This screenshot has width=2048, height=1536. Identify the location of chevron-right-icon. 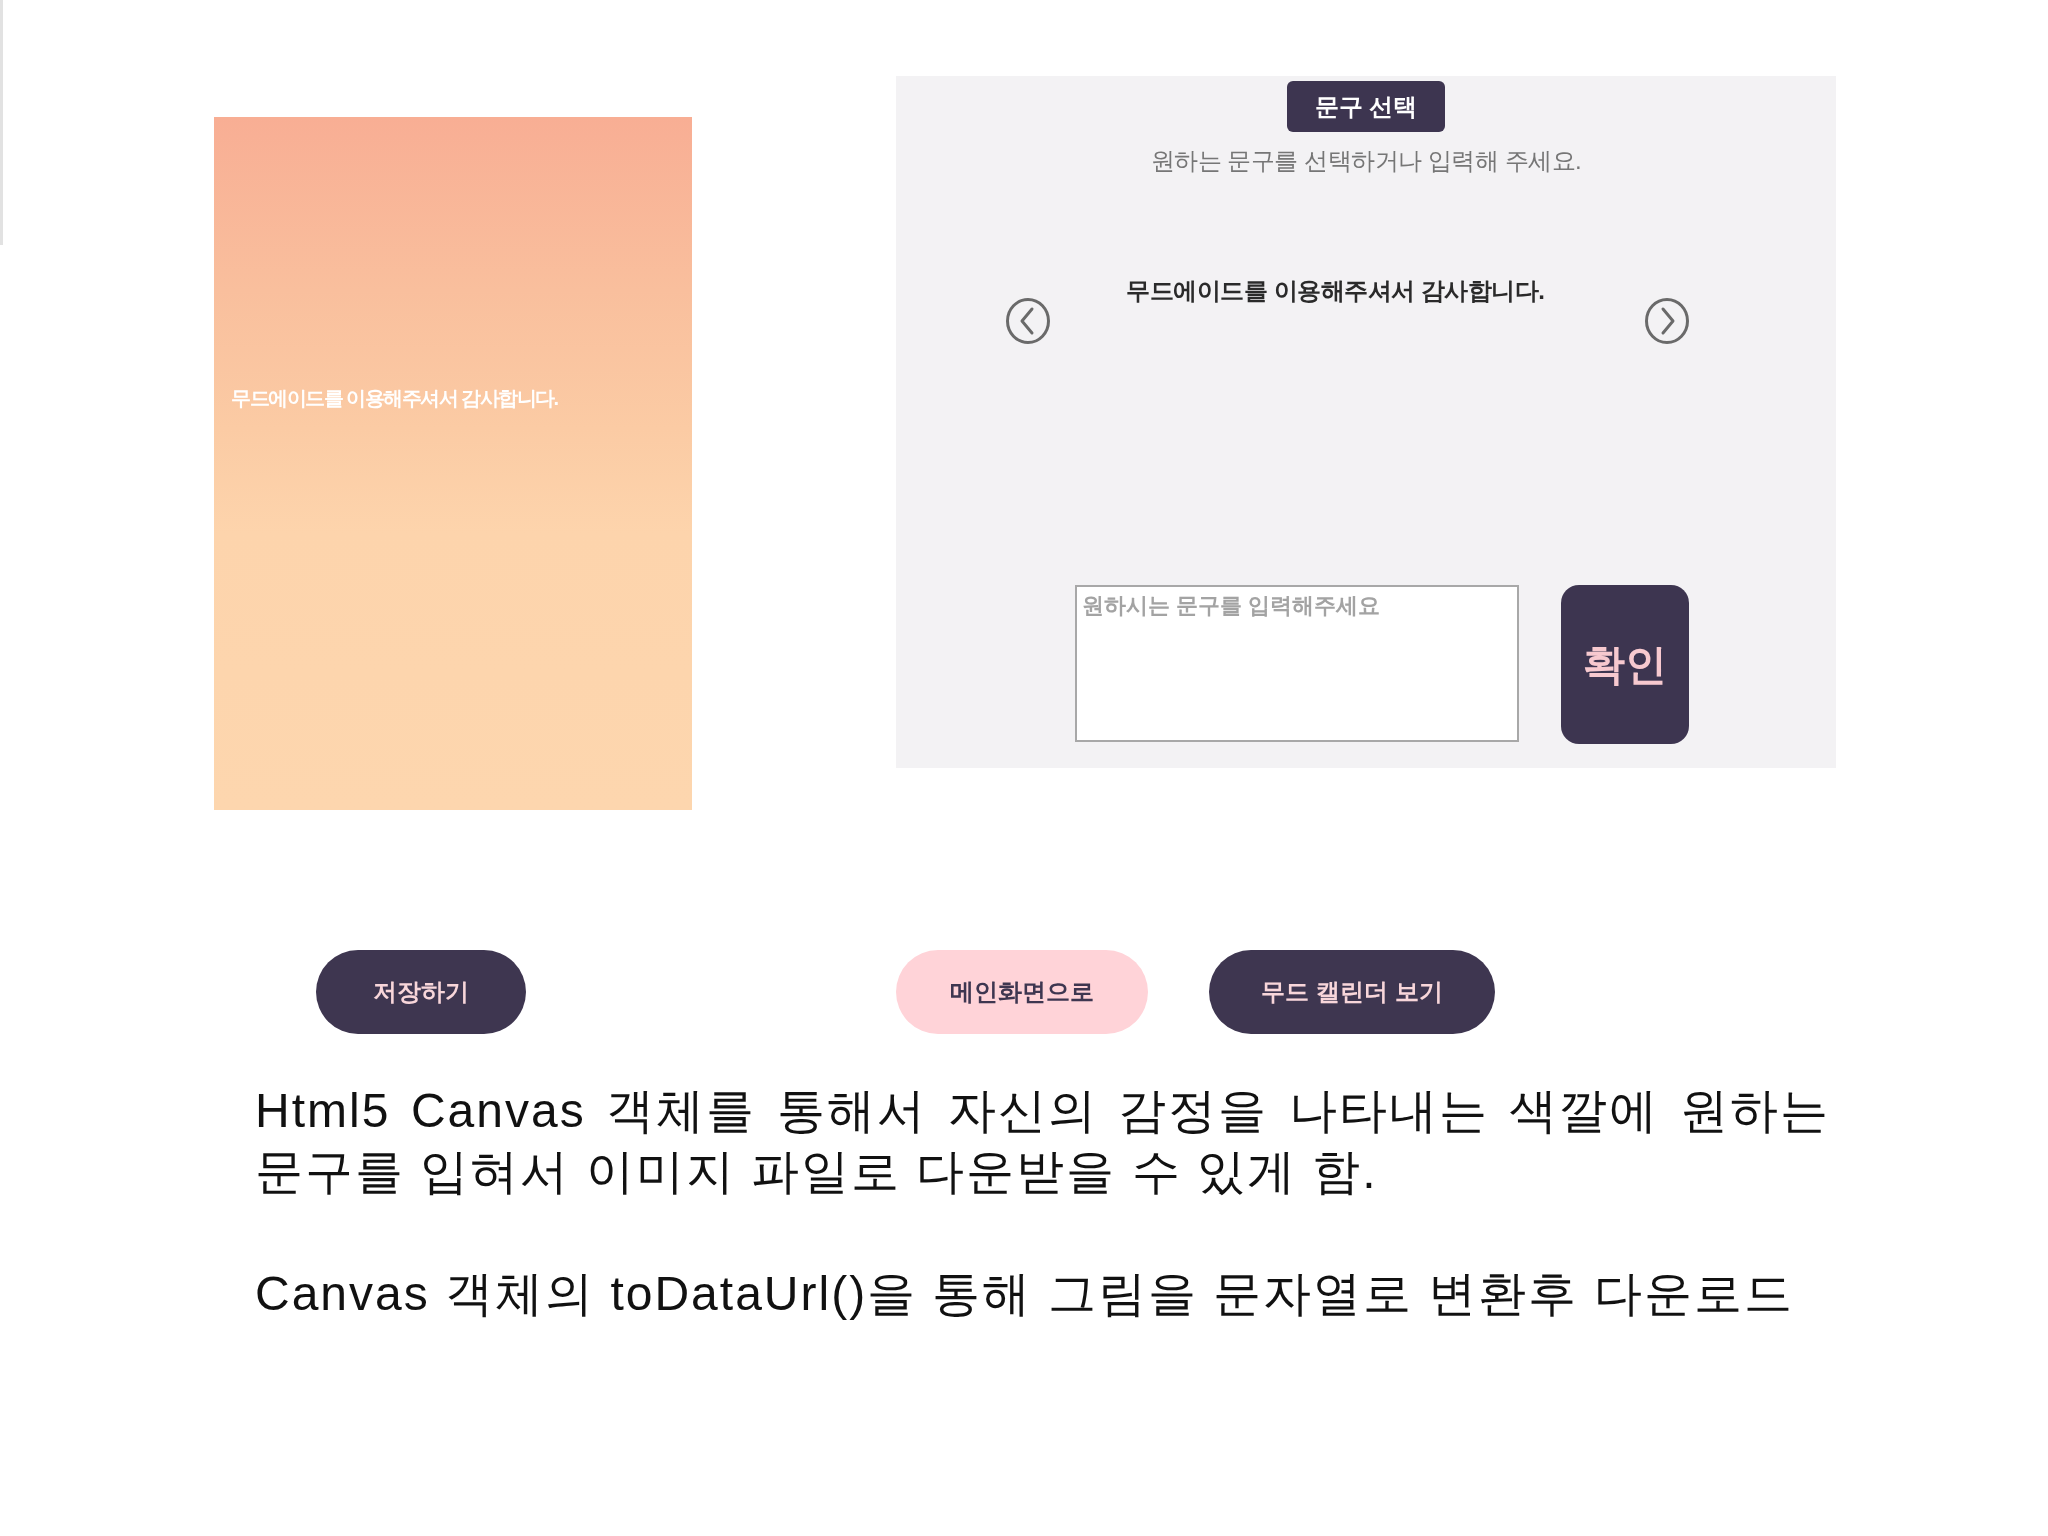
(1667, 321).